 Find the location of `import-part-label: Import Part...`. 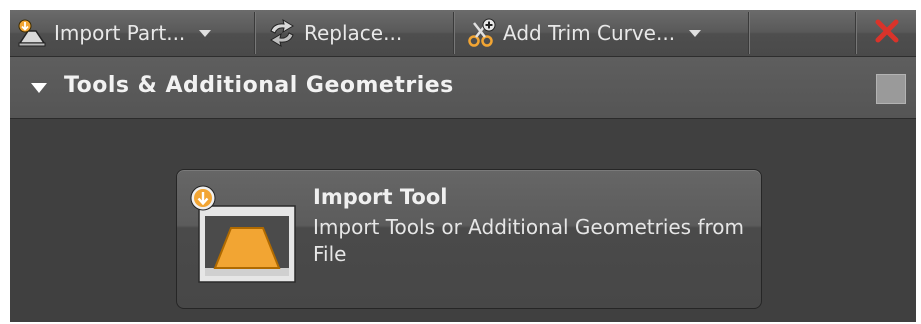

import-part-label: Import Part... is located at coordinates (120, 33).